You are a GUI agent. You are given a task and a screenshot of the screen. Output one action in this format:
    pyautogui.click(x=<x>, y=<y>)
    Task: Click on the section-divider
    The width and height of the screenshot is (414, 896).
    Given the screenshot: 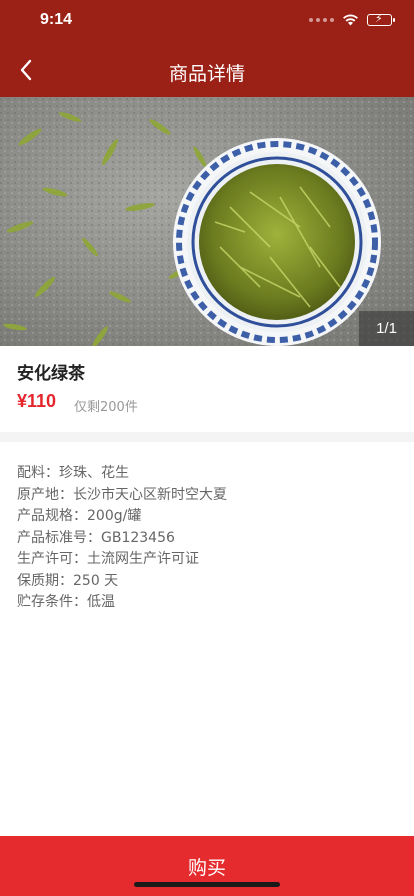 What is the action you would take?
    pyautogui.click(x=207, y=437)
    